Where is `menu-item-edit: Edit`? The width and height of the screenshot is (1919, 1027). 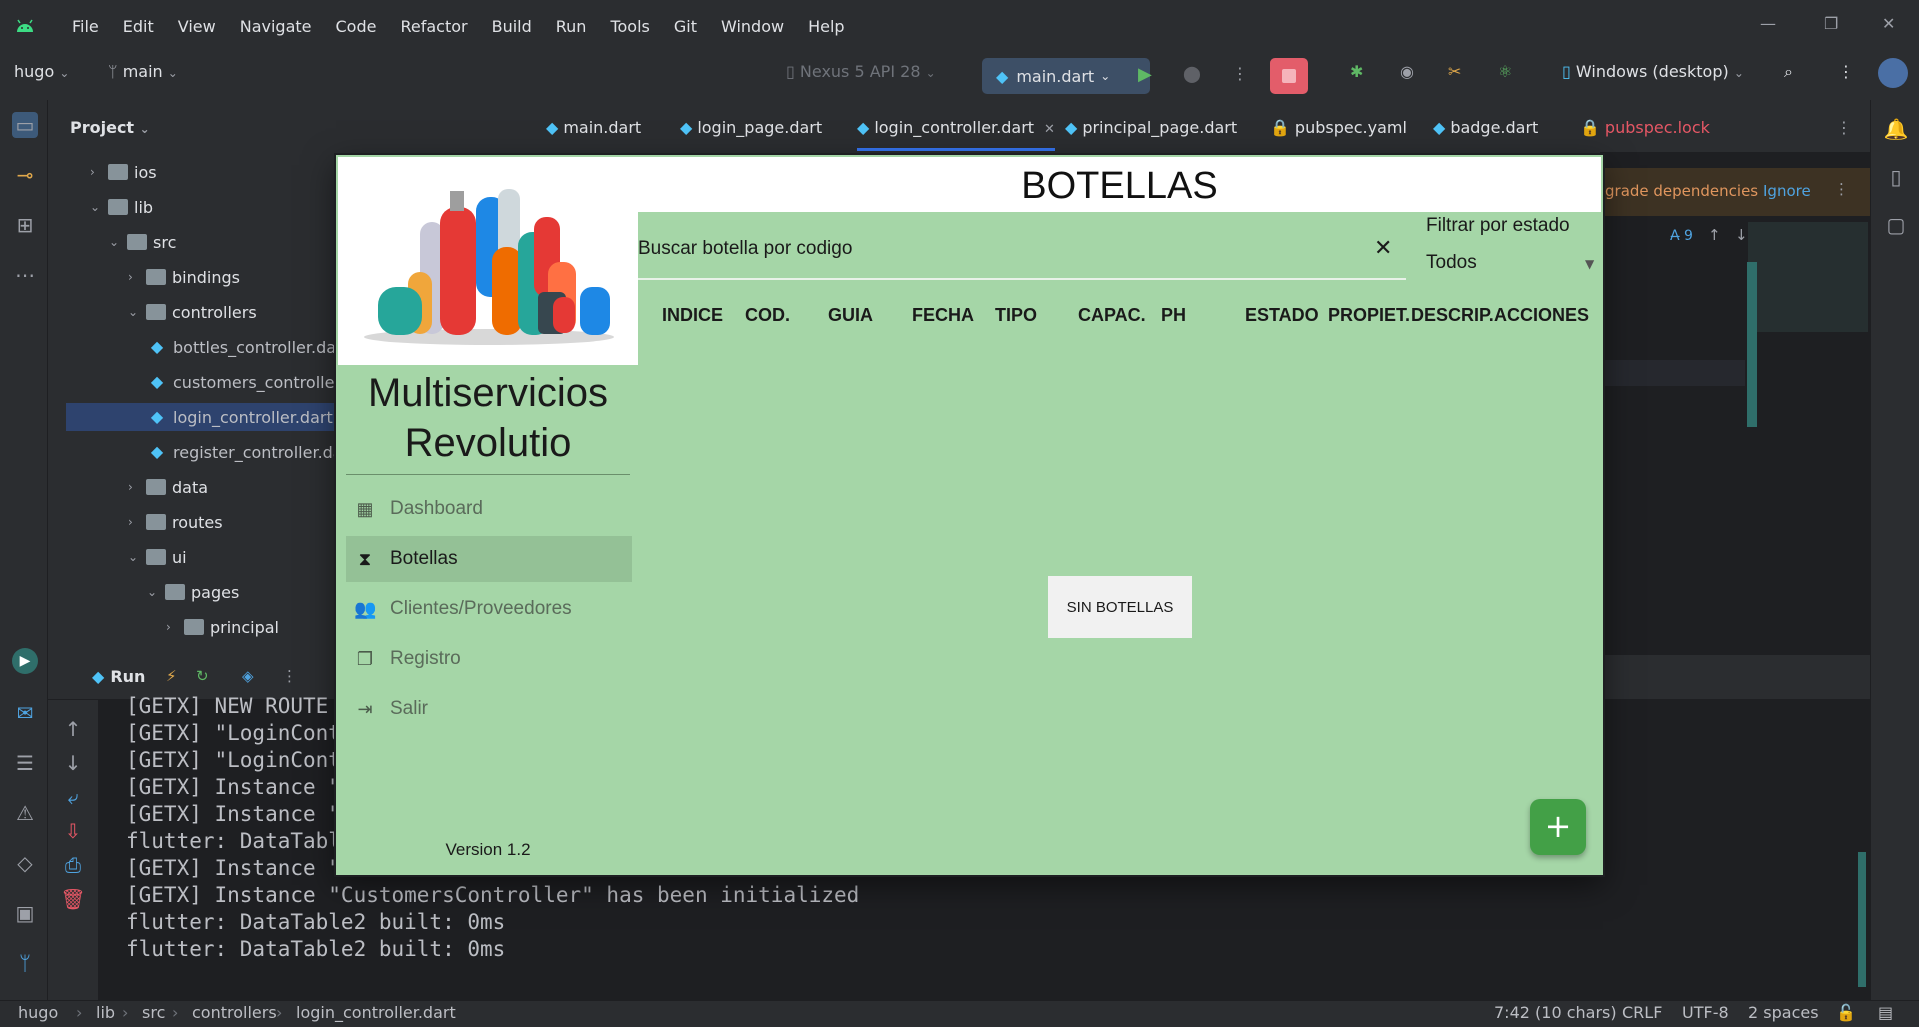
menu-item-edit: Edit is located at coordinates (138, 26).